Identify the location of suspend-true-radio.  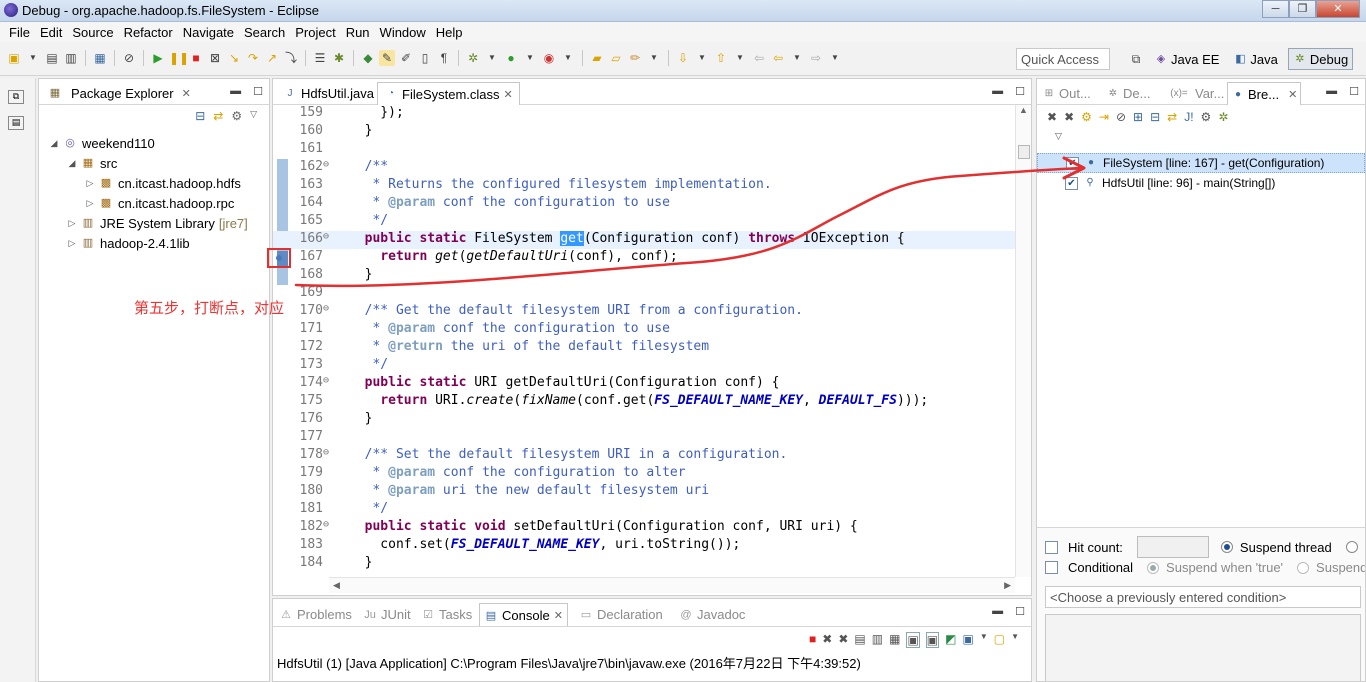
(1153, 567).